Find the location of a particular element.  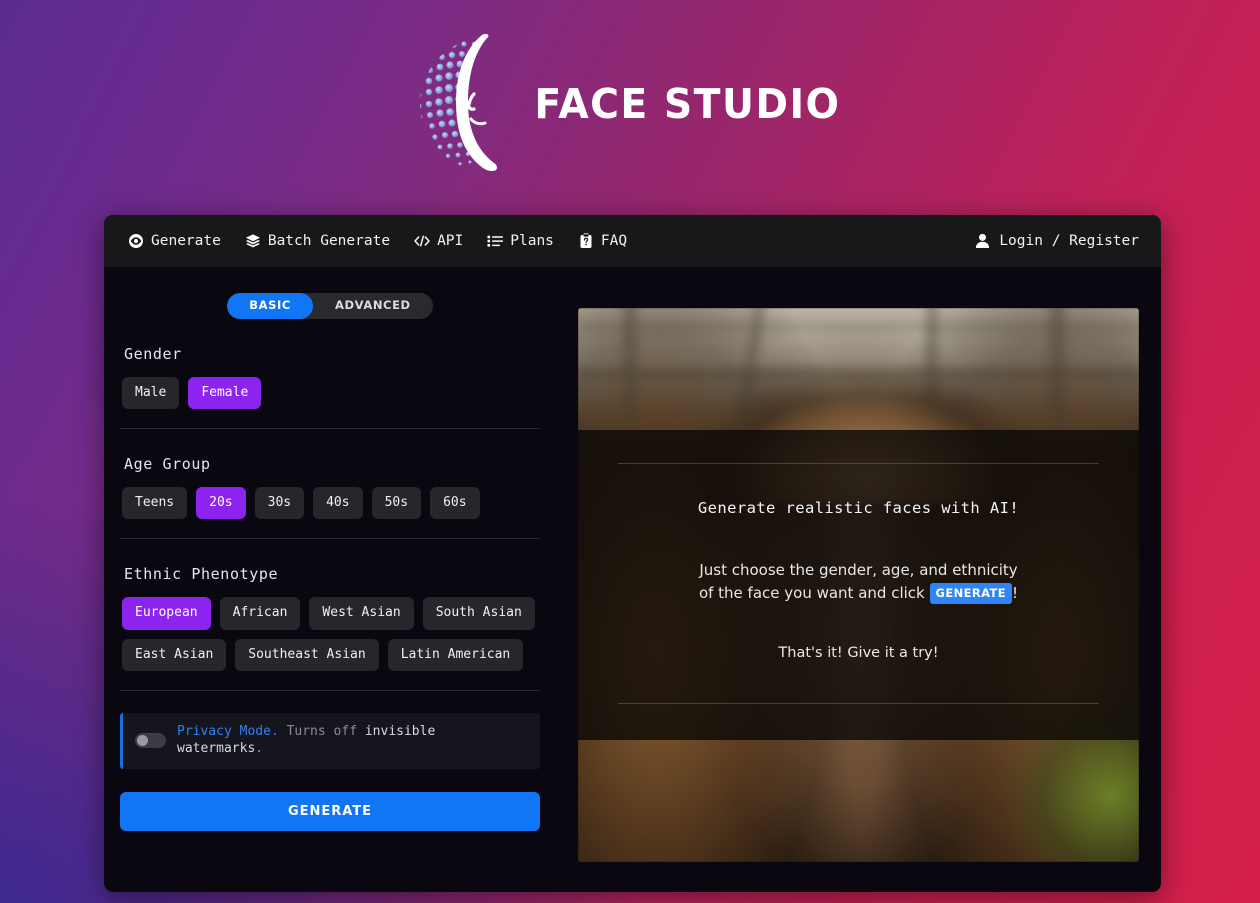

chip-female: Female is located at coordinates (225, 393).